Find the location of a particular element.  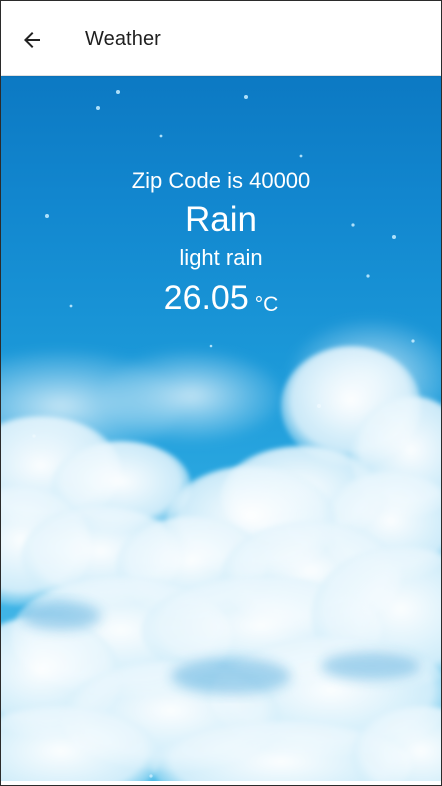

temperature-unit: °C is located at coordinates (266, 304).